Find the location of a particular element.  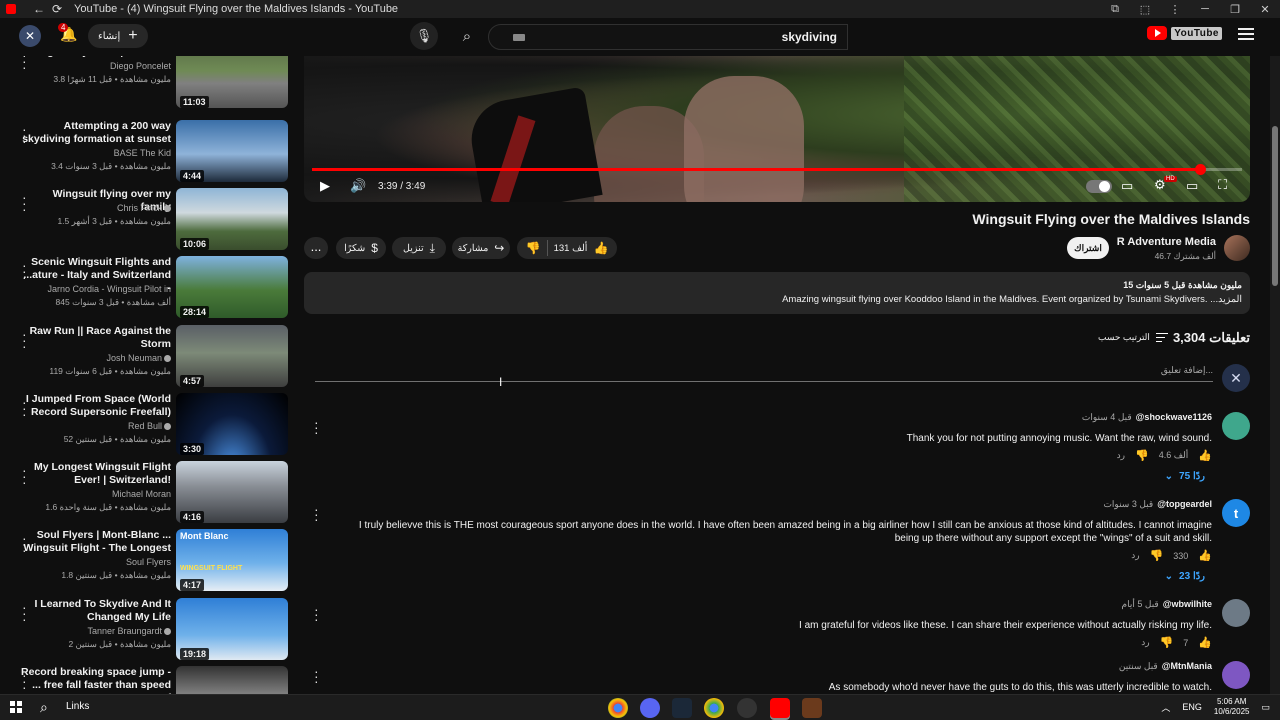

view-replies-button: ⌄ 75 ردًا is located at coordinates (1185, 476).